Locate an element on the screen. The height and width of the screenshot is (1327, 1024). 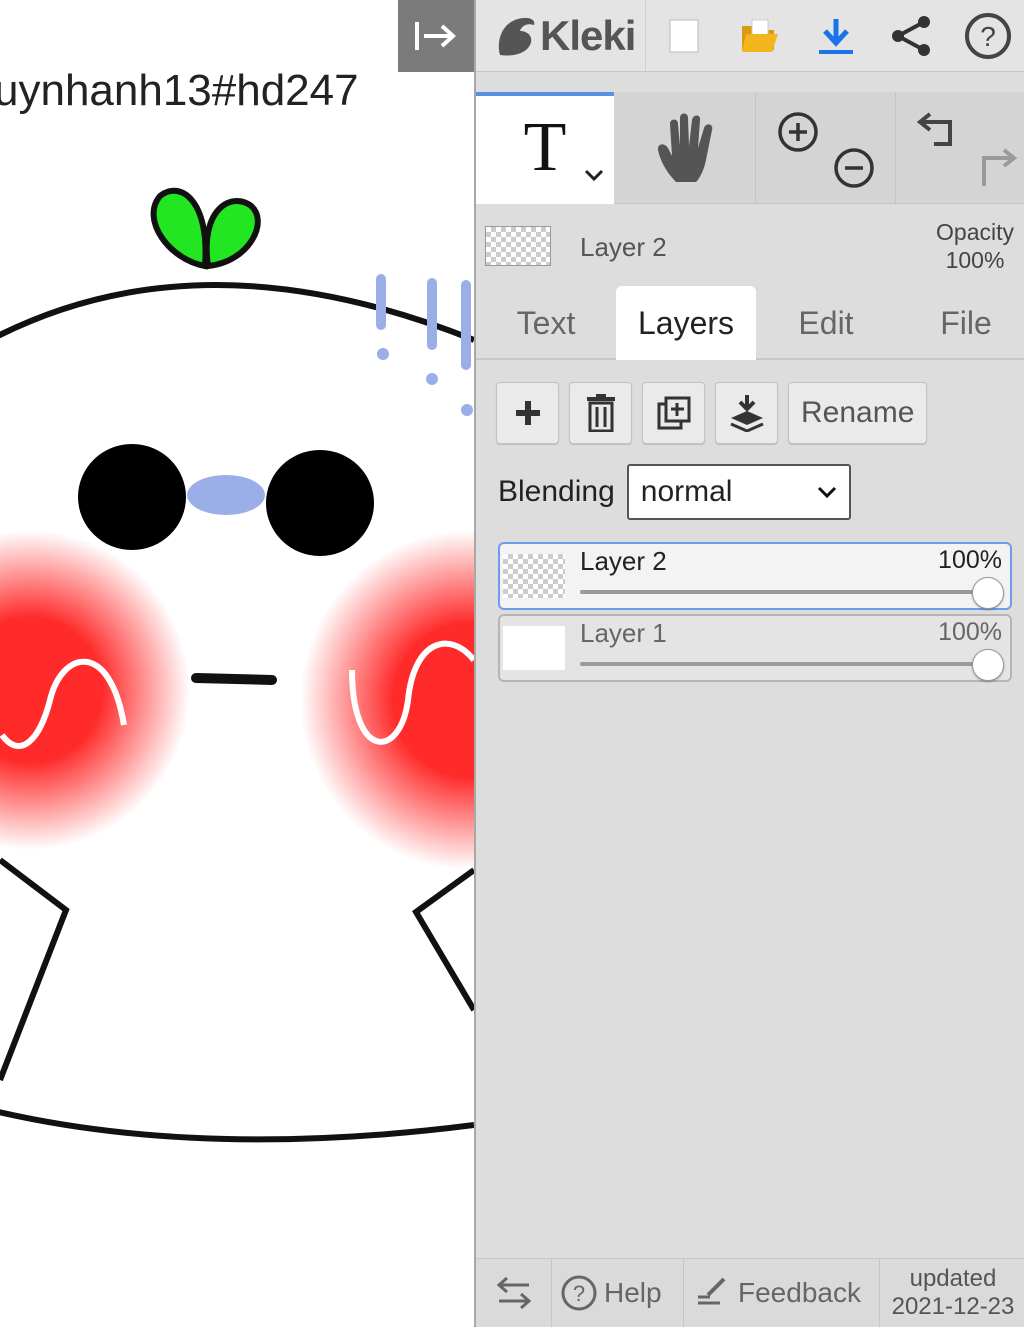
tab-edit: Edit is located at coordinates (826, 323).